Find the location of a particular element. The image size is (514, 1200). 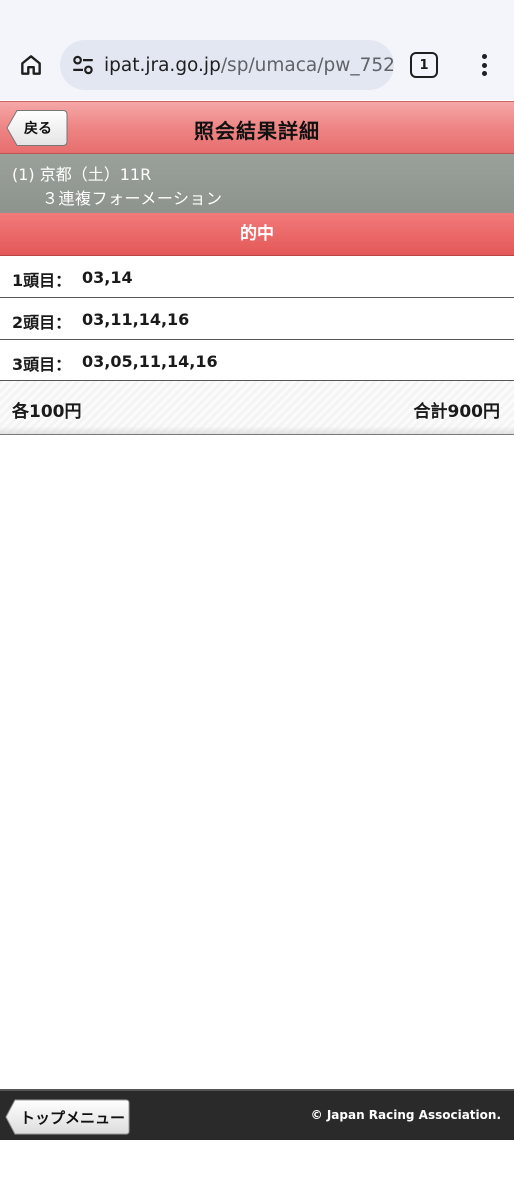

race-info: (1) 京都（土）11R ３連複フォーメーション is located at coordinates (257, 183).